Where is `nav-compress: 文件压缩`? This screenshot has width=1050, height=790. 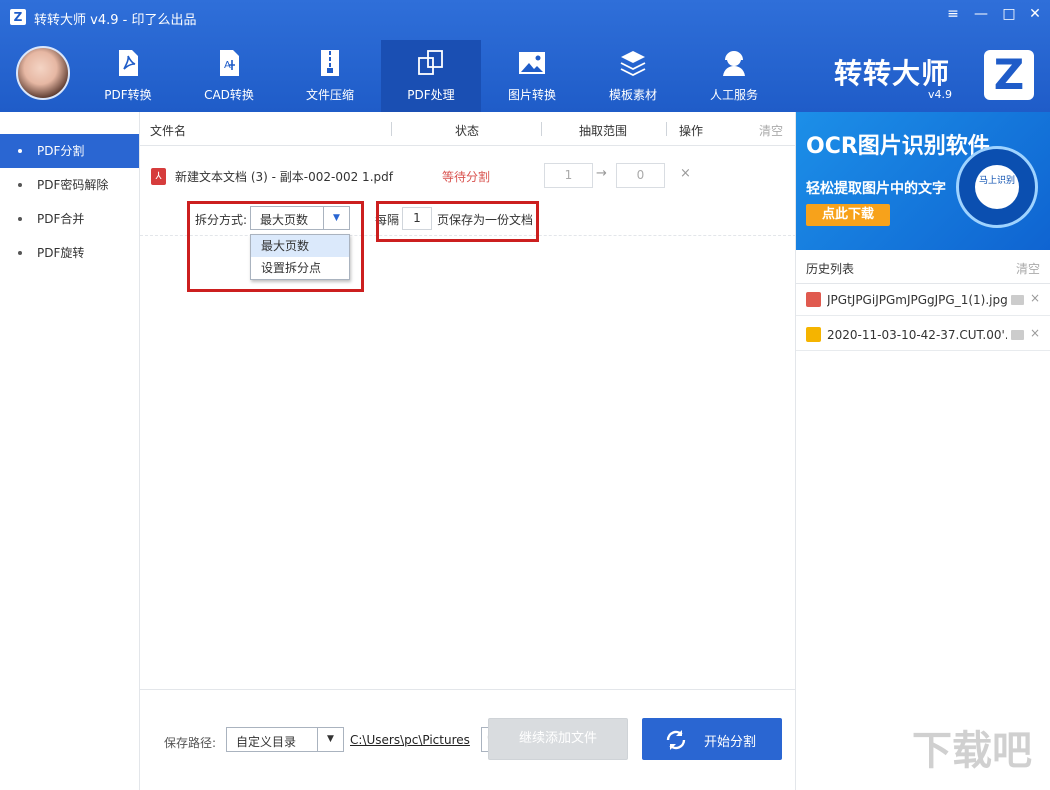
nav-compress: 文件压缩 is located at coordinates (330, 76).